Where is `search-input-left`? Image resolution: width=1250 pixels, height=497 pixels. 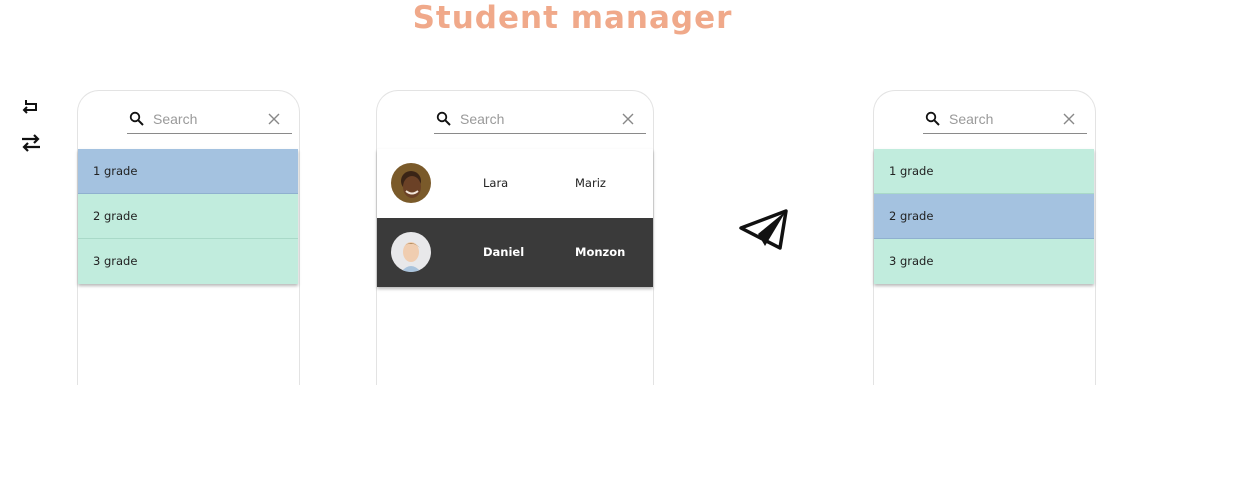 search-input-left is located at coordinates (208, 119).